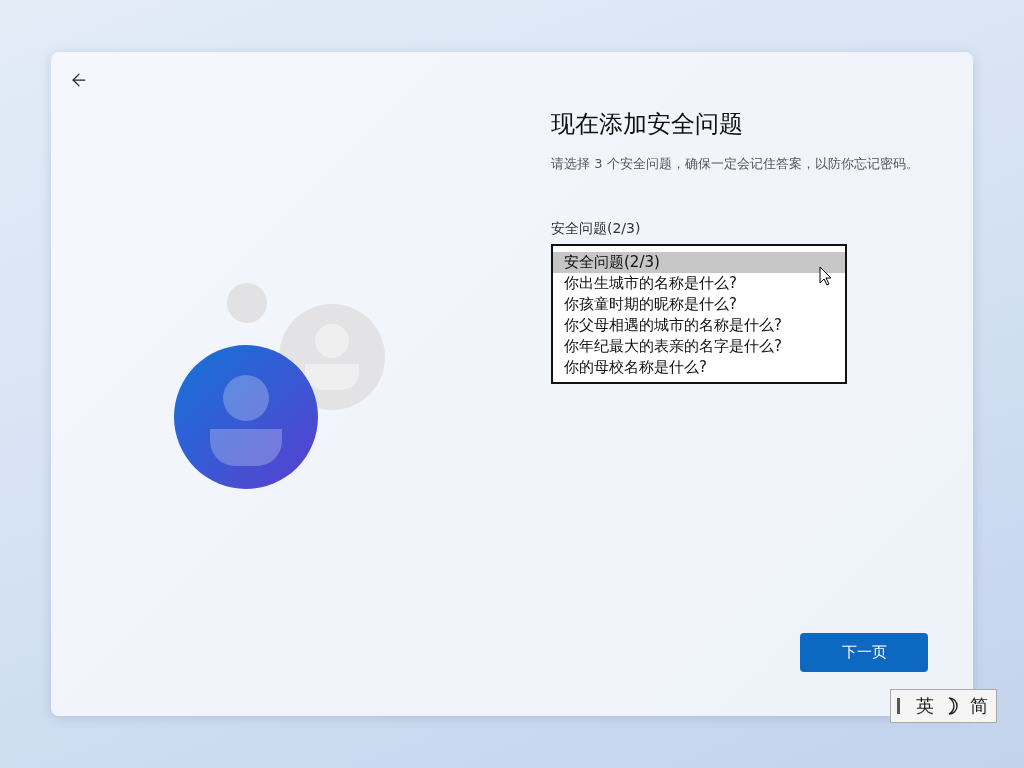 The height and width of the screenshot is (768, 1024). Describe the element at coordinates (699, 262) in the screenshot. I see `dropdown-option: 安全问题(2/3)` at that location.